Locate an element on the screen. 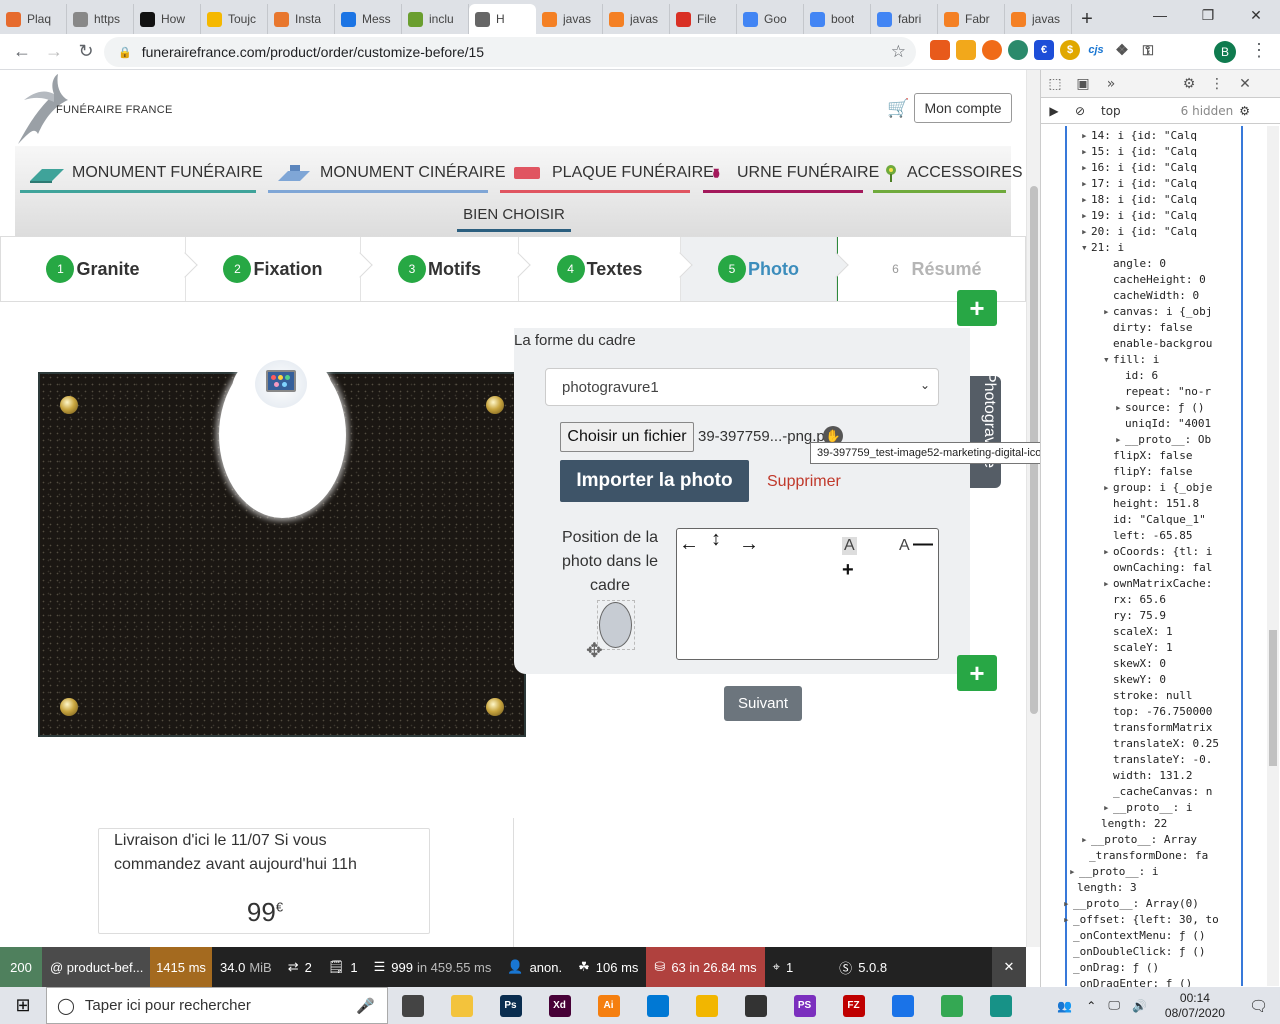 The height and width of the screenshot is (1024, 1280). step-textes: 4 Textes is located at coordinates (606, 269).